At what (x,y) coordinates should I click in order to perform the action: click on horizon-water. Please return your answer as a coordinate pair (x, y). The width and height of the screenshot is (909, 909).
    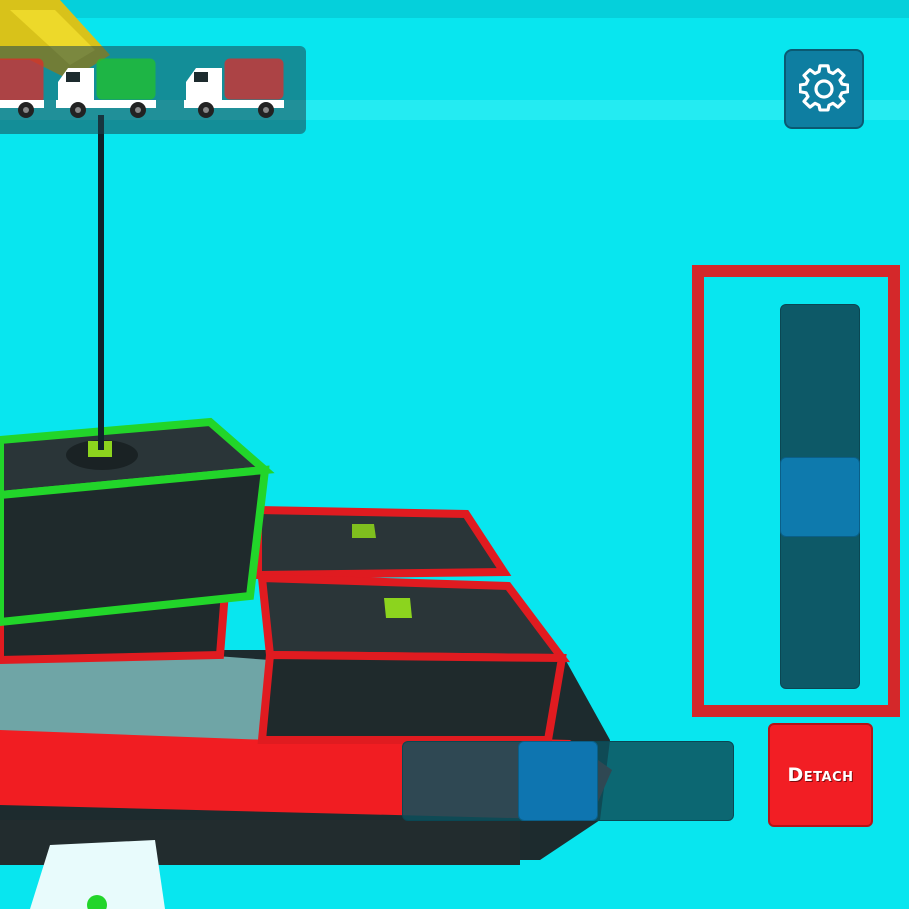
    Looking at the image, I should click on (454, 9).